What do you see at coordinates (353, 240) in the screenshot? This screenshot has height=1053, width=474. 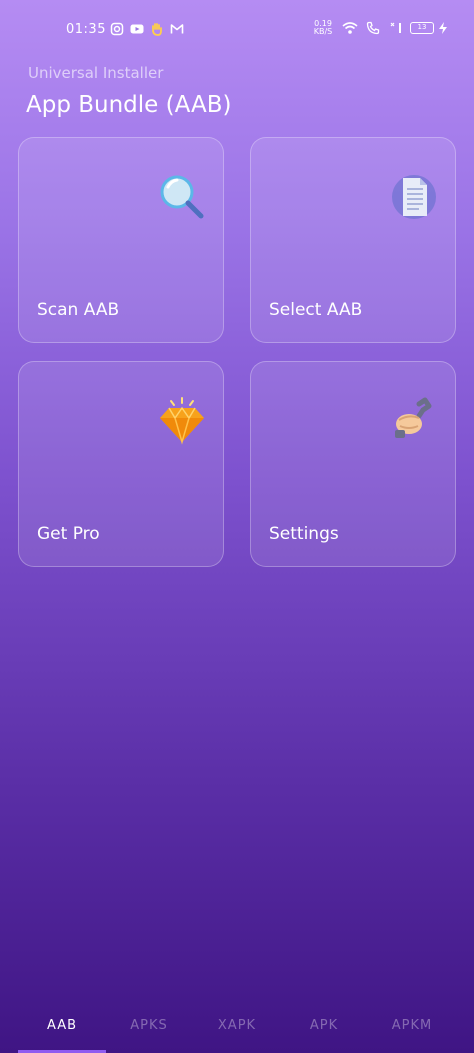 I see `select-aab-card: Select AAB` at bounding box center [353, 240].